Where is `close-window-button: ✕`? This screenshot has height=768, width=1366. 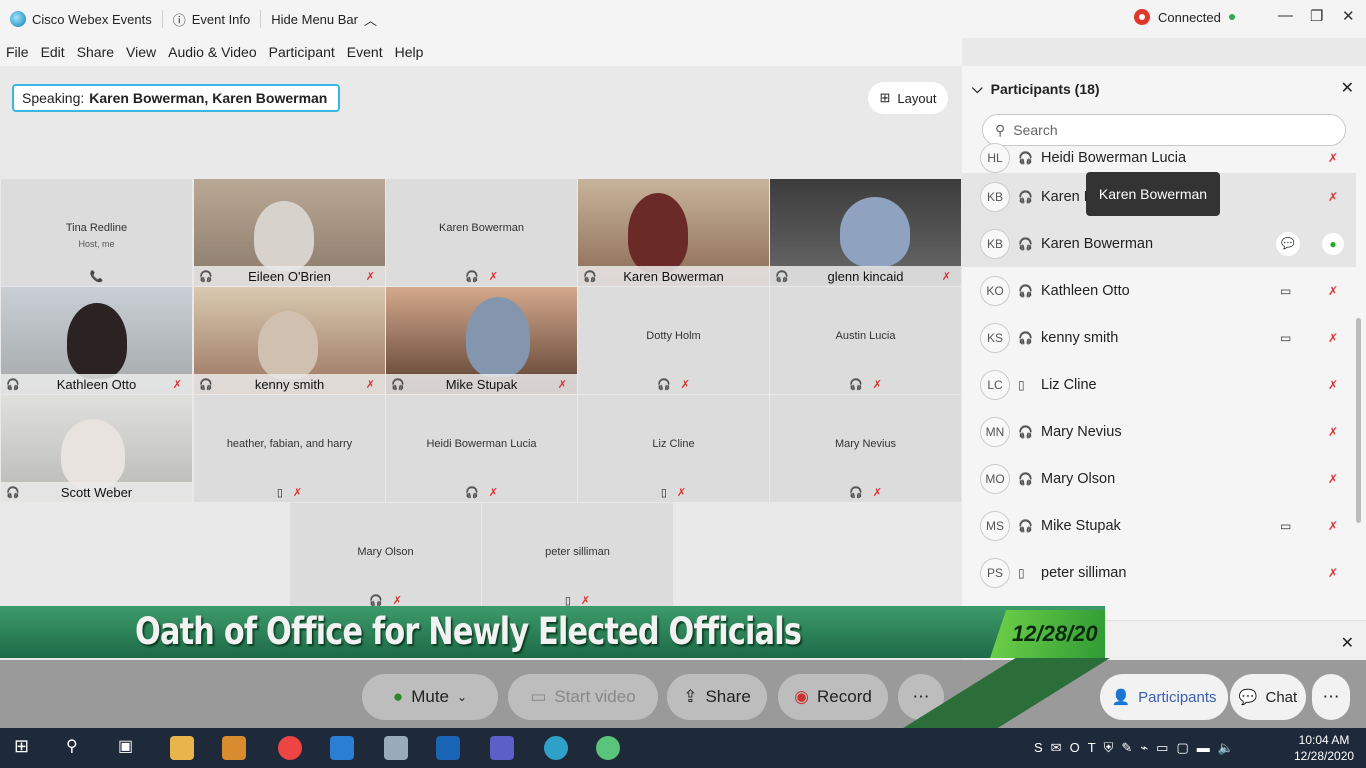
close-window-button: ✕ is located at coordinates (1348, 16).